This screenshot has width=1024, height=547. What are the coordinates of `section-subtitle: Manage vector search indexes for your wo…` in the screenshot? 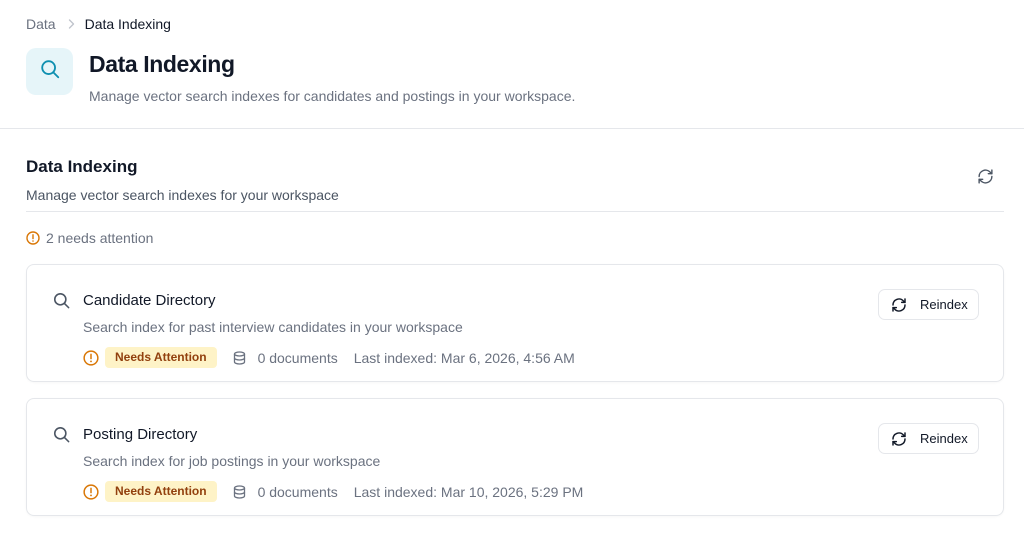 It's located at (182, 195).